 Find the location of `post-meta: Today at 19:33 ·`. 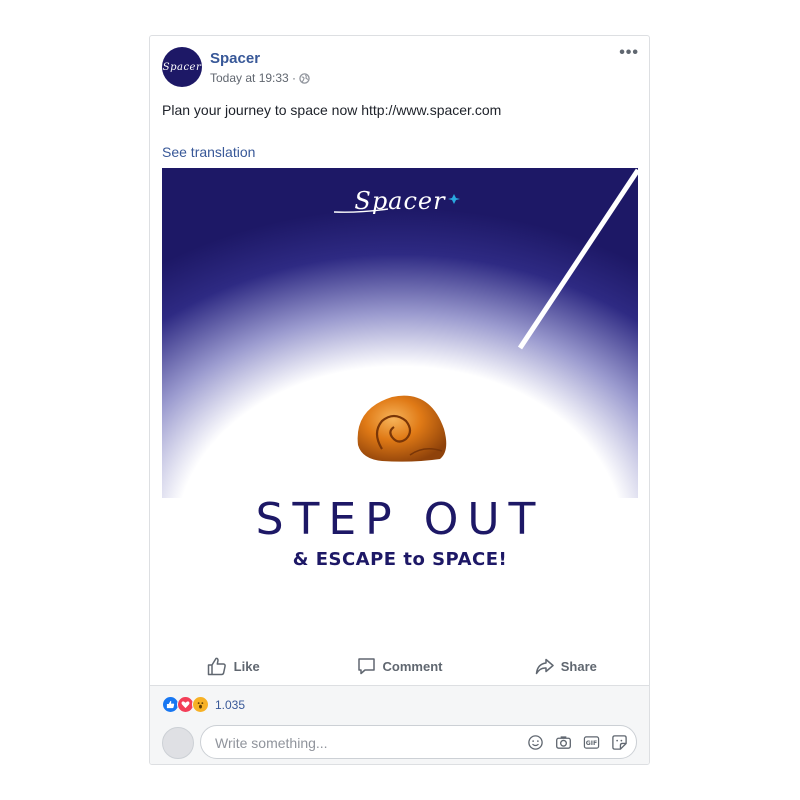

post-meta: Today at 19:33 · is located at coordinates (260, 78).